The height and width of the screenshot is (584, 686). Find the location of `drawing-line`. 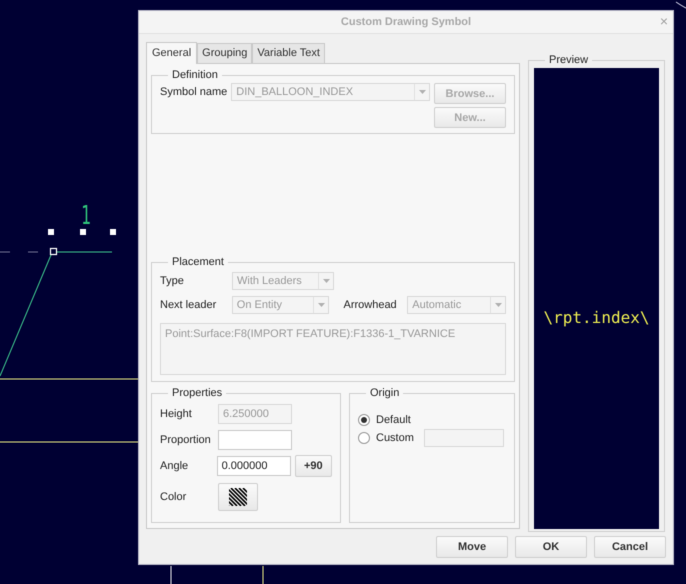

drawing-line is located at coordinates (263, 575).